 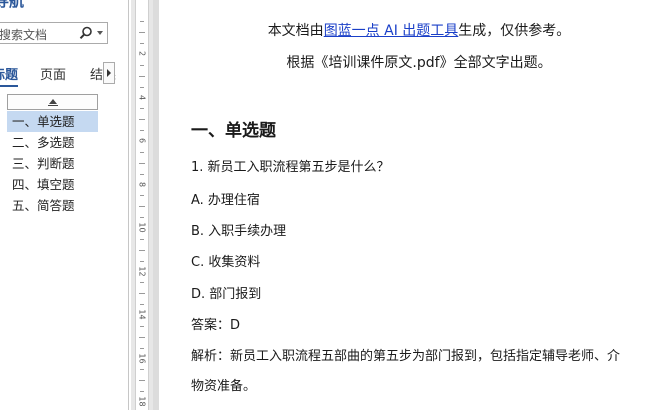 What do you see at coordinates (233, 131) in the screenshot?
I see `section-heading: 一、单选题` at bounding box center [233, 131].